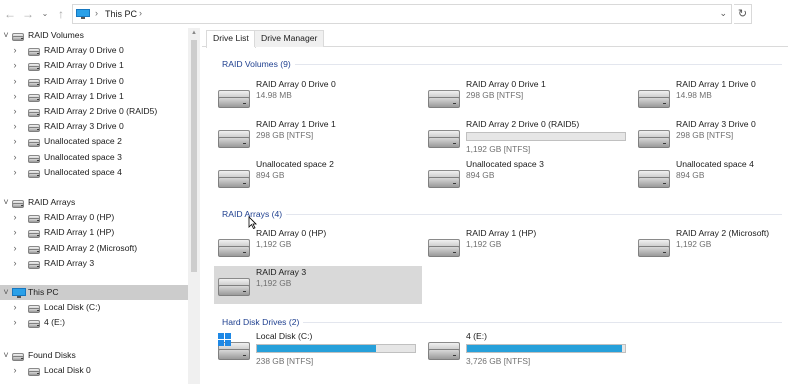 Image resolution: width=788 pixels, height=384 pixels. Describe the element at coordinates (528, 177) in the screenshot. I see `drive-tile: Unallocated space 3 894 GB` at that location.